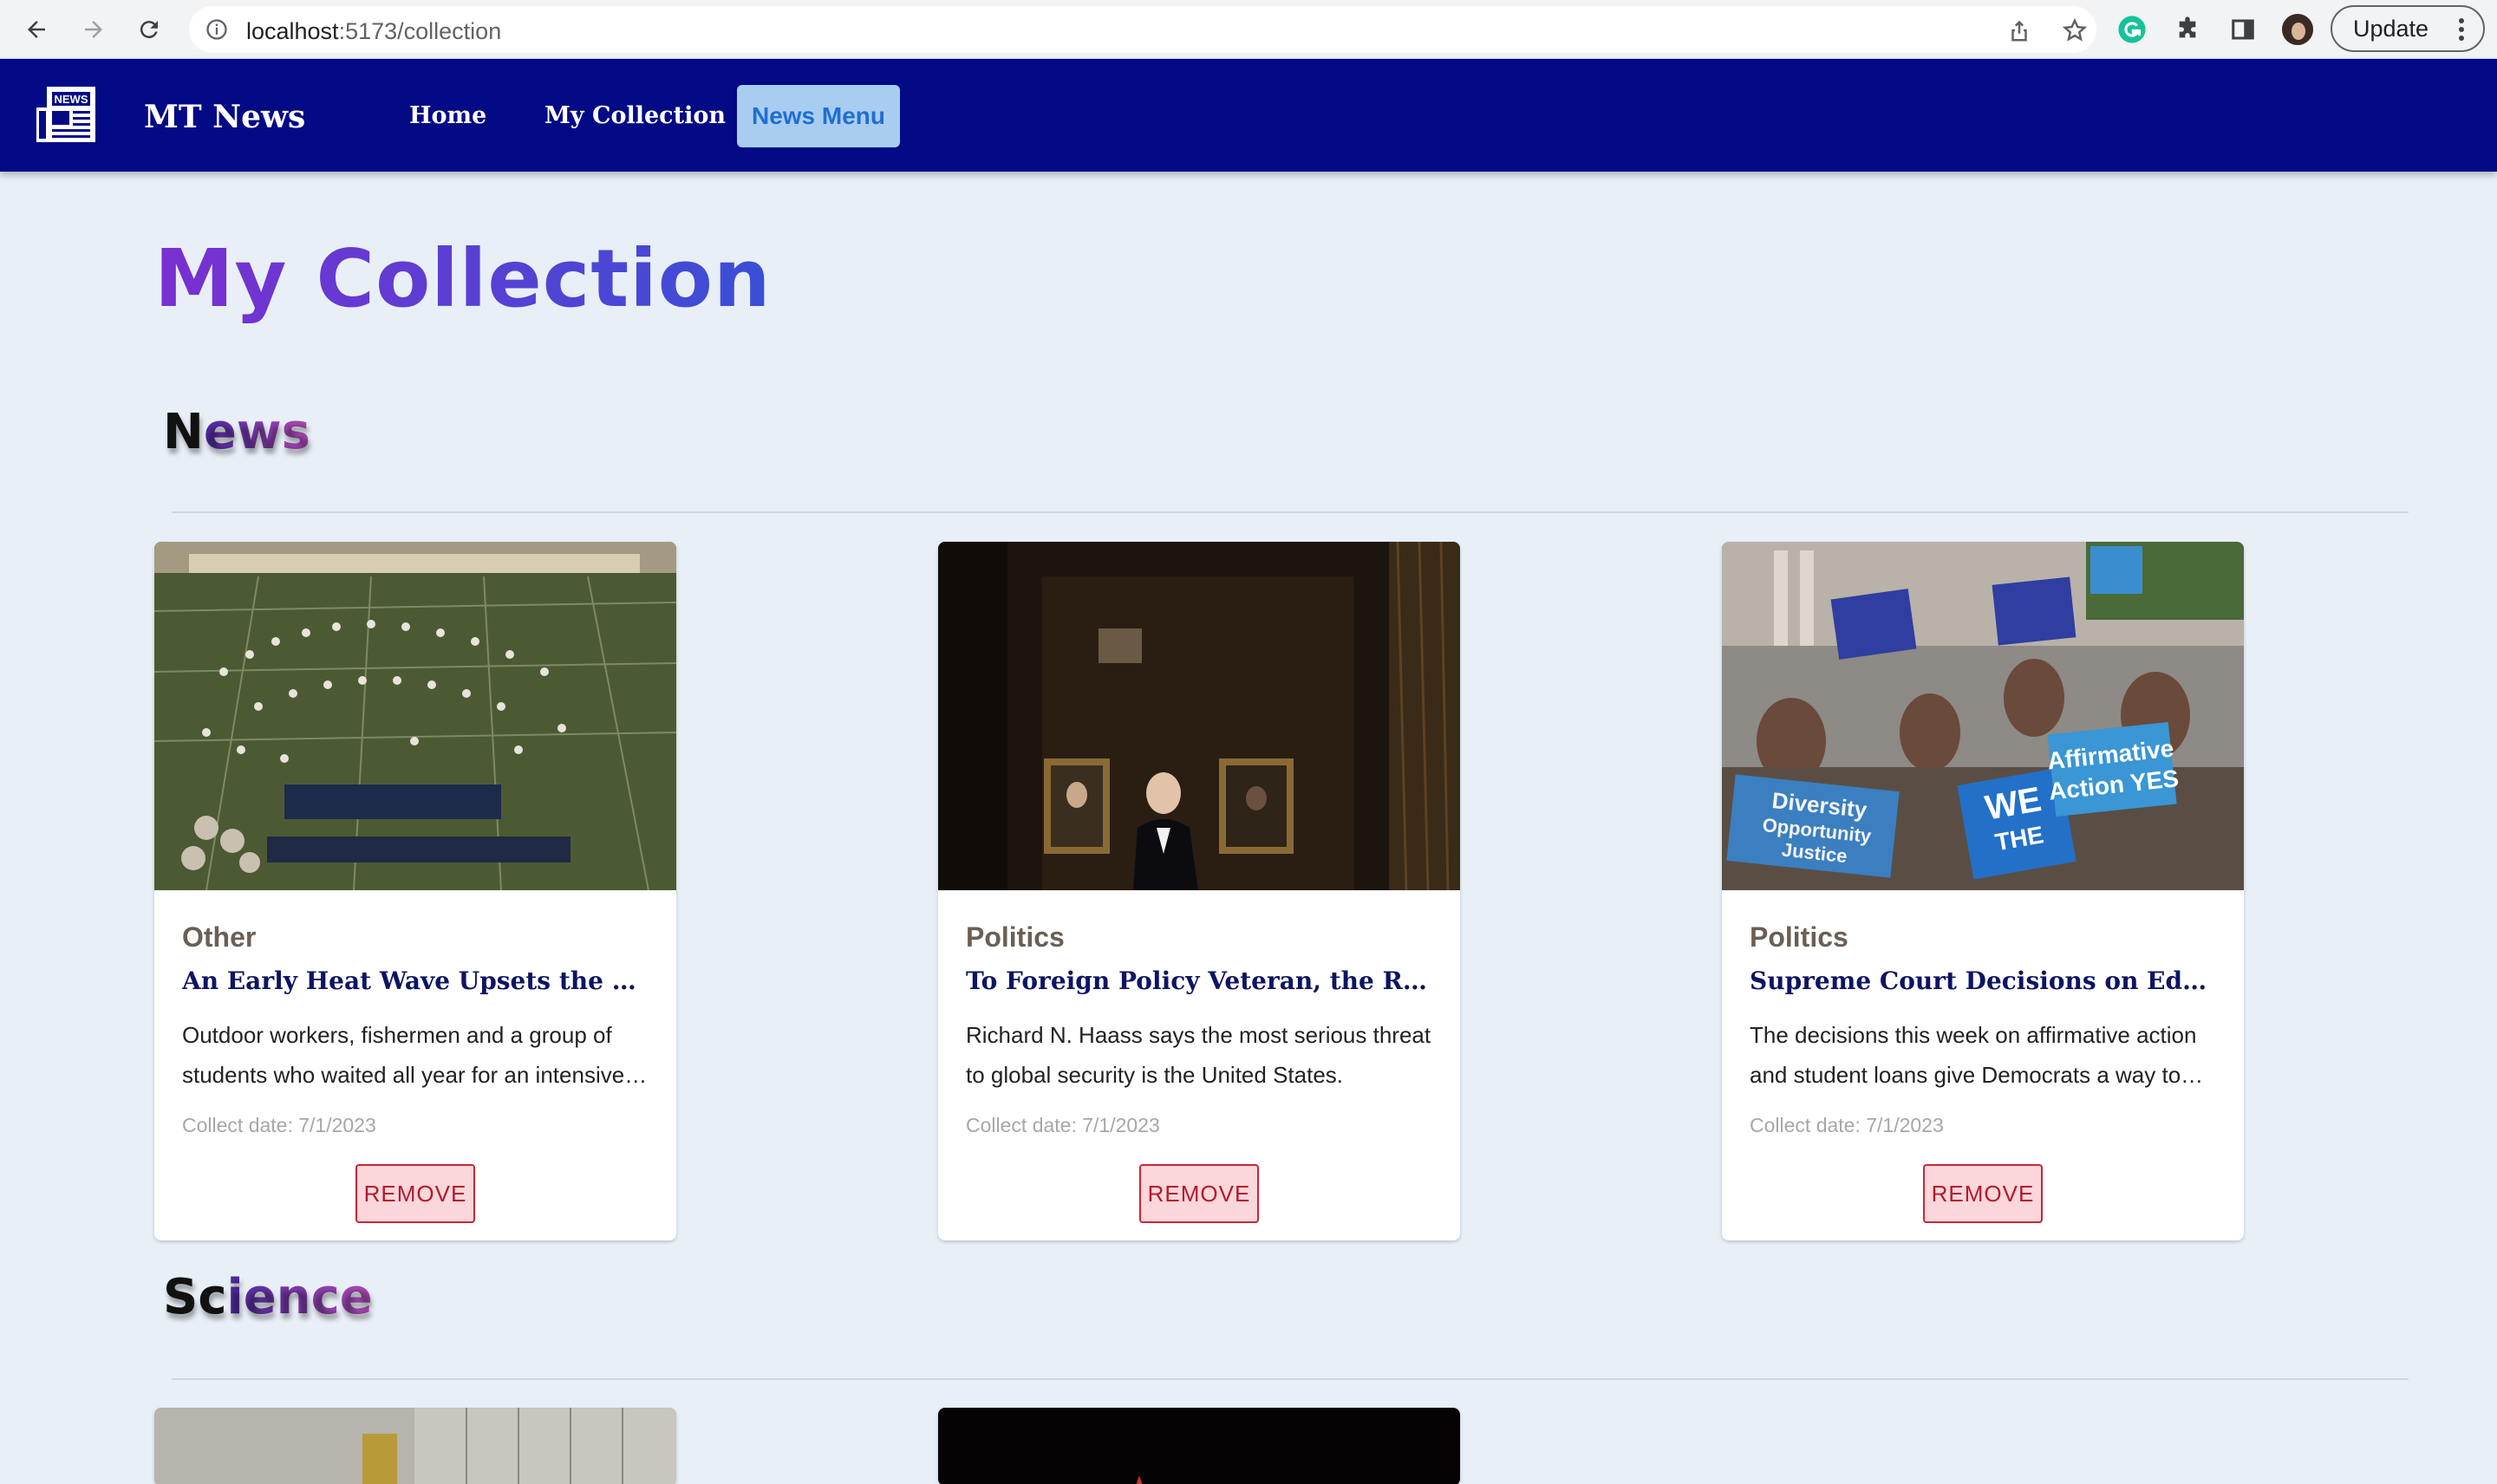  I want to click on arrow-left-icon, so click(36, 29).